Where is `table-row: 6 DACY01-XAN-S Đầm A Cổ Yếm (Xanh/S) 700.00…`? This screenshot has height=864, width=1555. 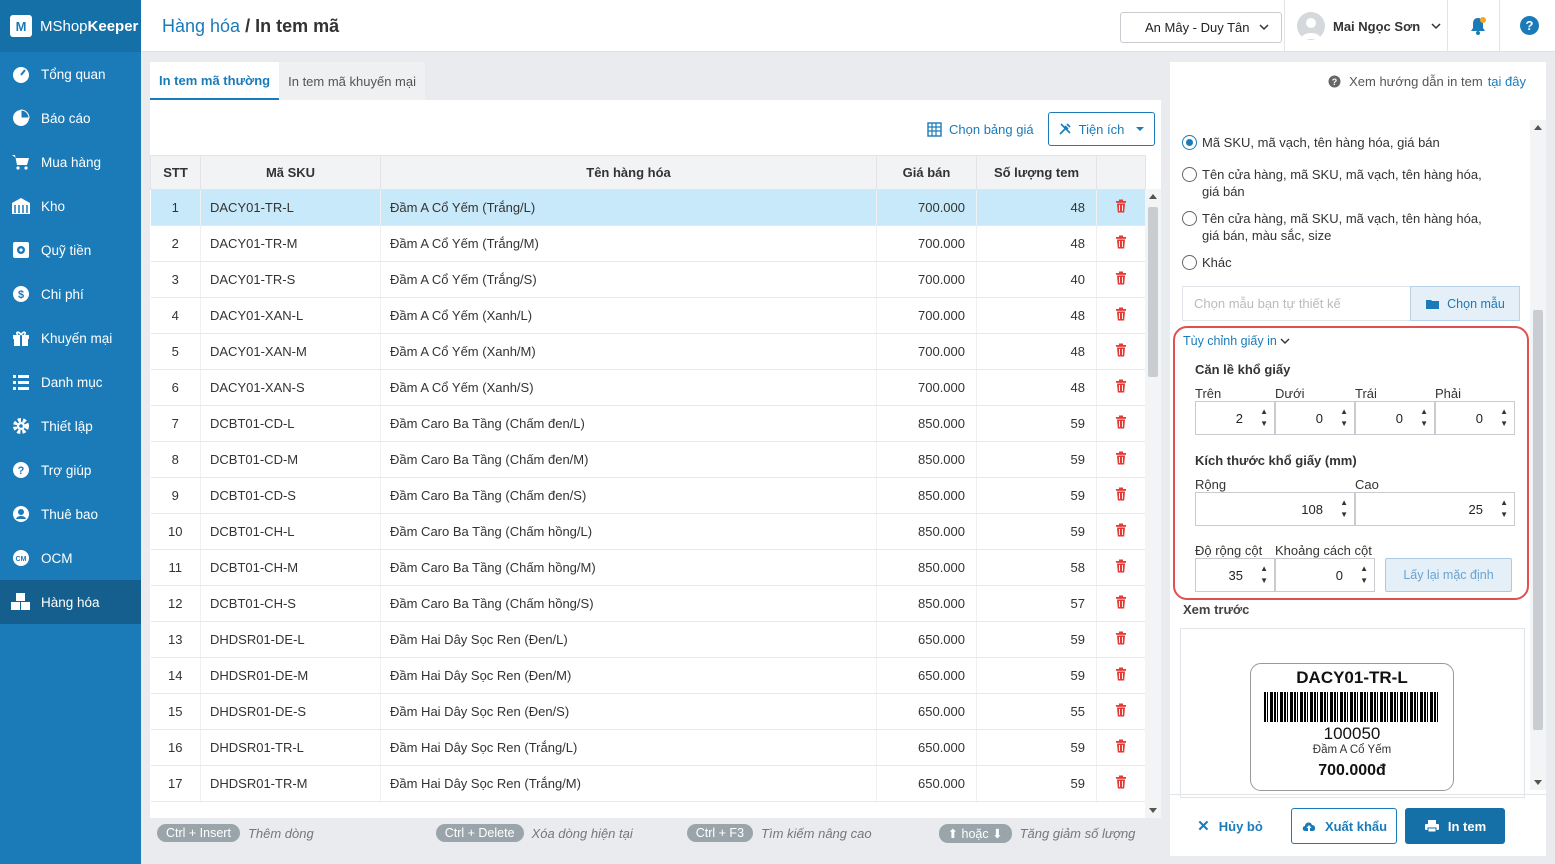
table-row: 6 DACY01-XAN-S Đầm A Cổ Yếm (Xanh/S) 700.00… is located at coordinates (648, 387).